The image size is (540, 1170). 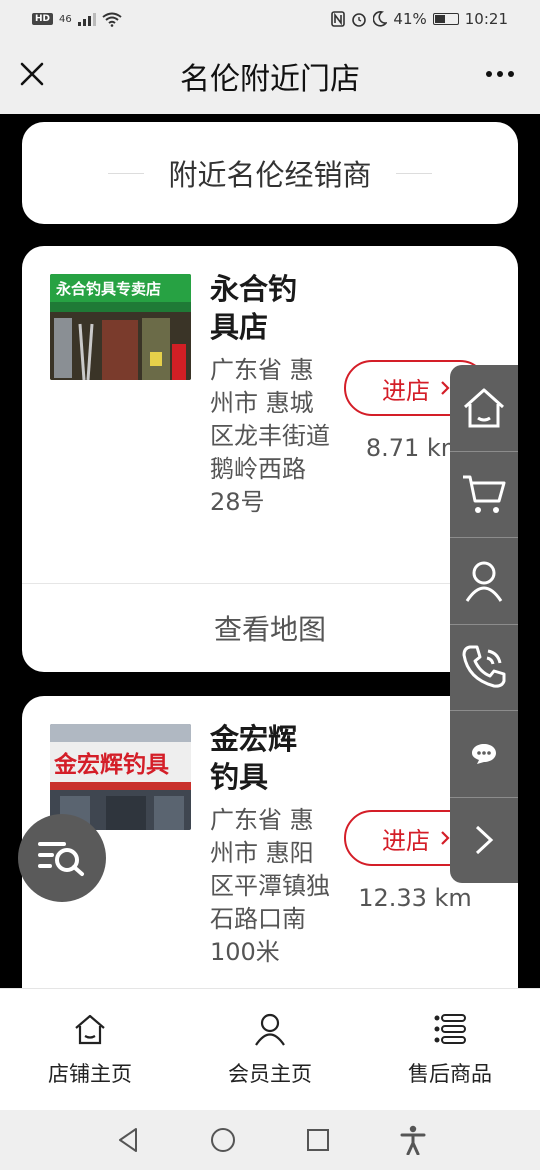 I want to click on nav-back-button, so click(x=128, y=1140).